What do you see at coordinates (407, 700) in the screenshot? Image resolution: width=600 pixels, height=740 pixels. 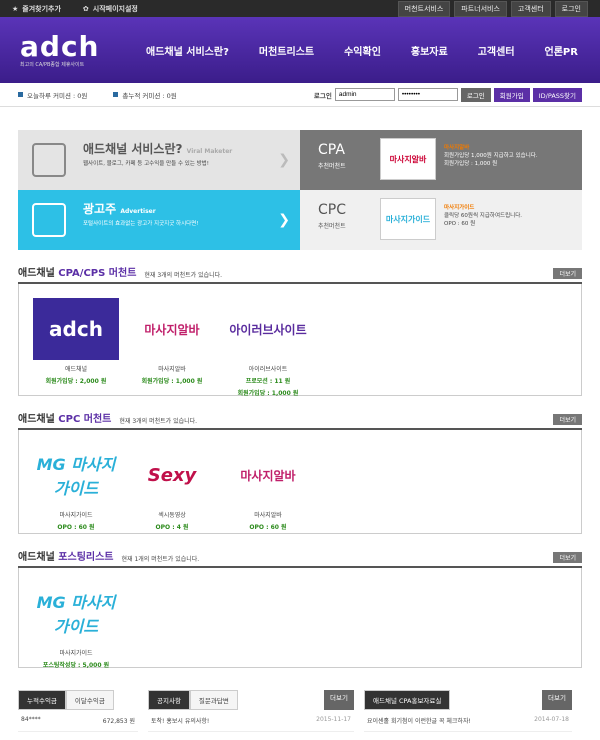 I see `tab-promo: 애드채널 CPA홍보자료실` at bounding box center [407, 700].